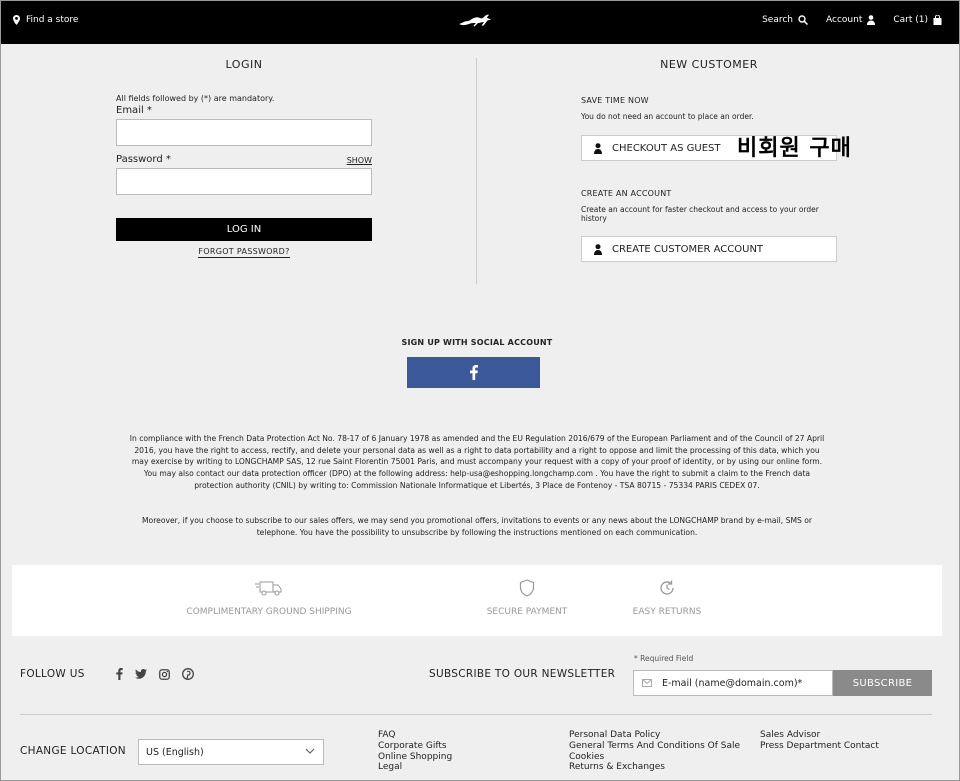 Image resolution: width=960 pixels, height=781 pixels. Describe the element at coordinates (910, 20) in the screenshot. I see `cart-label: Cart (1)` at that location.